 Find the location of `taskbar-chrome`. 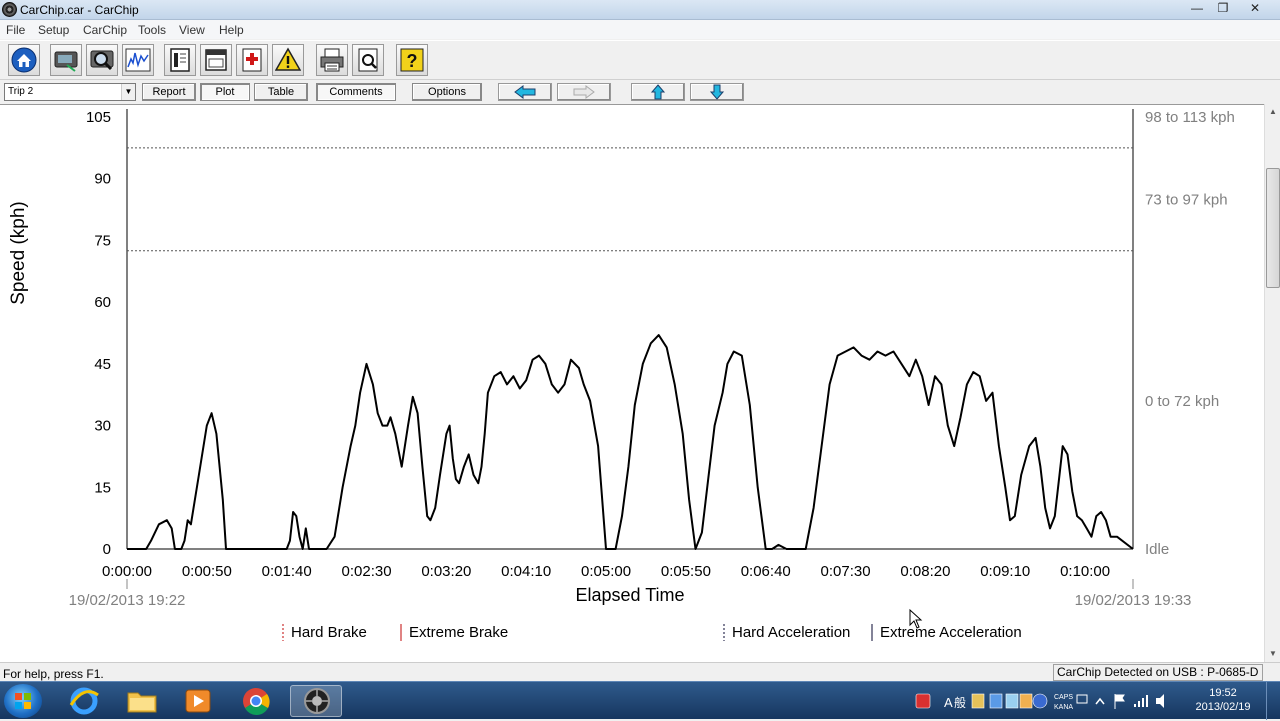

taskbar-chrome is located at coordinates (256, 701).